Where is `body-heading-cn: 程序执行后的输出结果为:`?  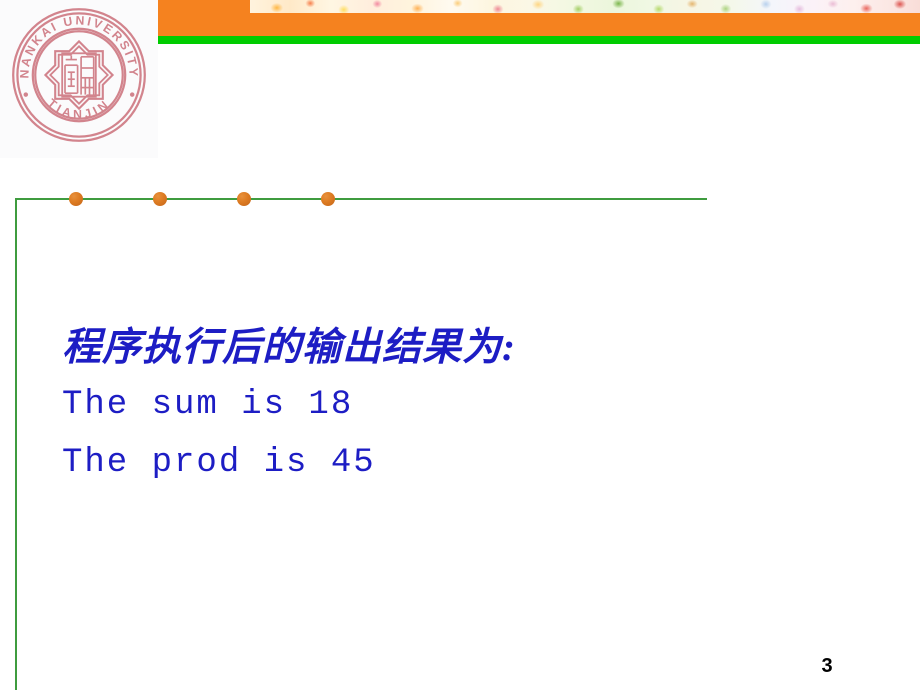
body-heading-cn: 程序执行后的输出结果为: is located at coordinates (289, 347).